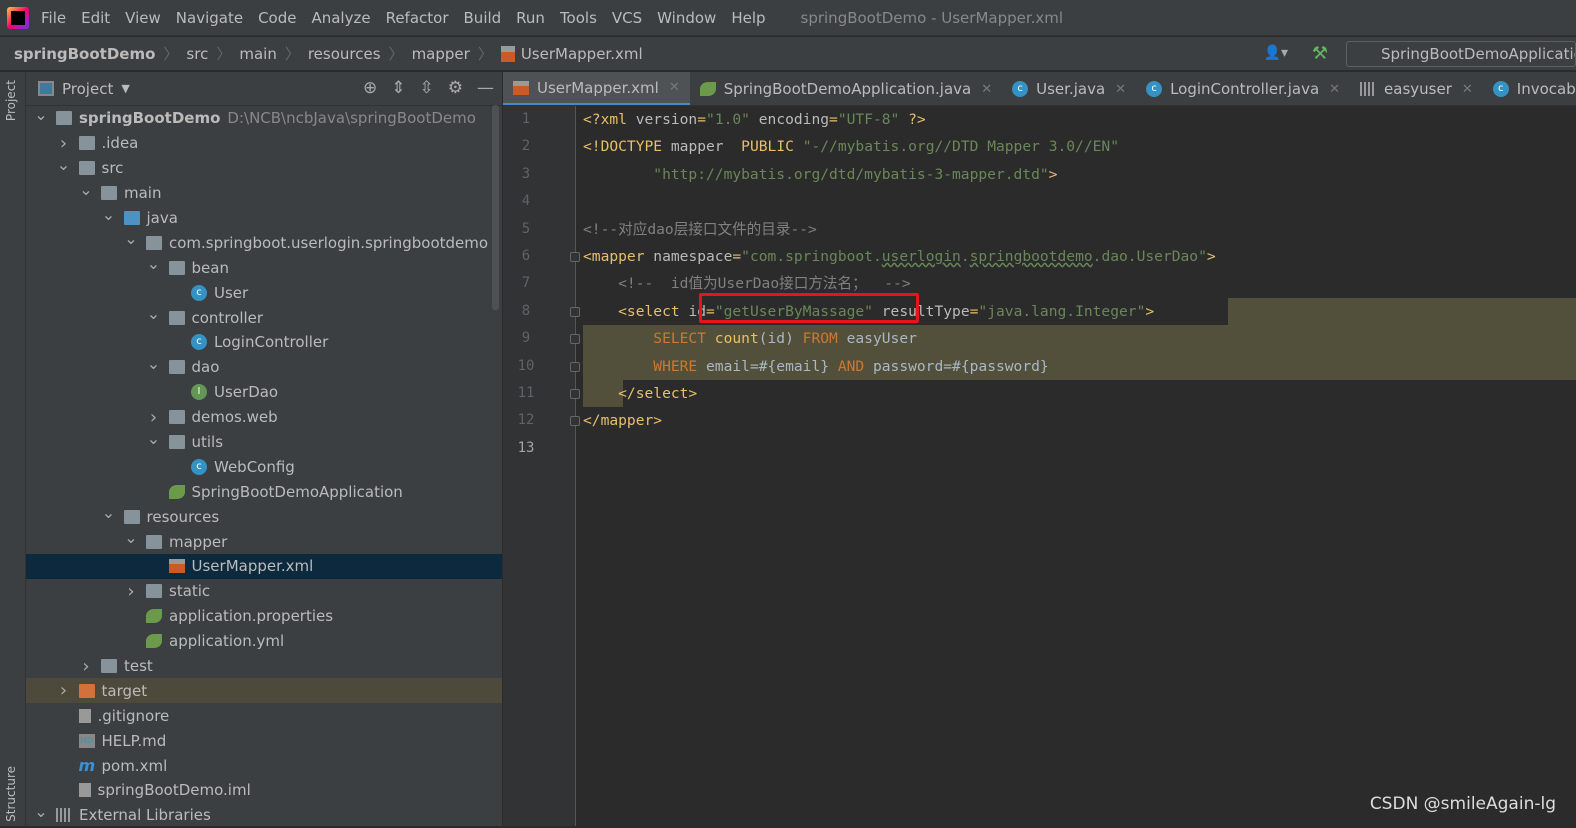 Image resolution: width=1576 pixels, height=828 pixels. What do you see at coordinates (340, 18) in the screenshot?
I see `menu-analyze: Analyze` at bounding box center [340, 18].